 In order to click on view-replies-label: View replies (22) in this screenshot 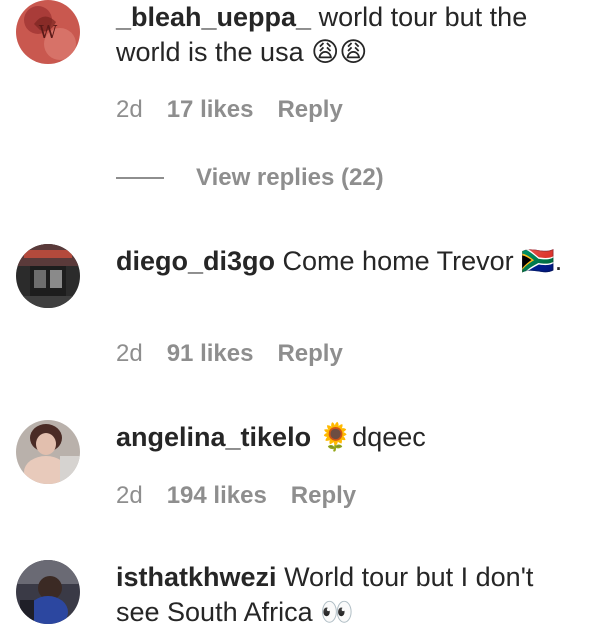, I will do `click(290, 177)`.